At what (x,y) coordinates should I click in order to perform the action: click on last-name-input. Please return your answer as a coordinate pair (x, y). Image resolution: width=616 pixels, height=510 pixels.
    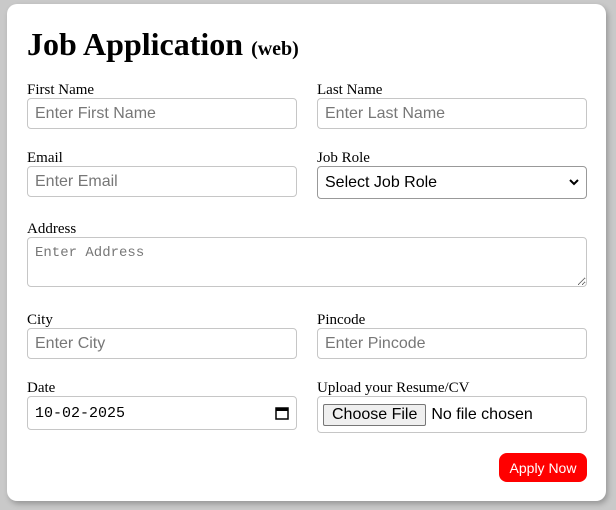
    Looking at the image, I should click on (452, 113).